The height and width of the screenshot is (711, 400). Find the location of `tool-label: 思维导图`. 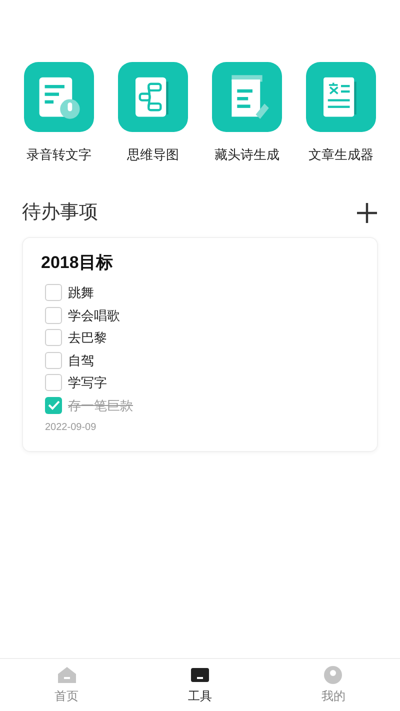

tool-label: 思维导图 is located at coordinates (153, 154).